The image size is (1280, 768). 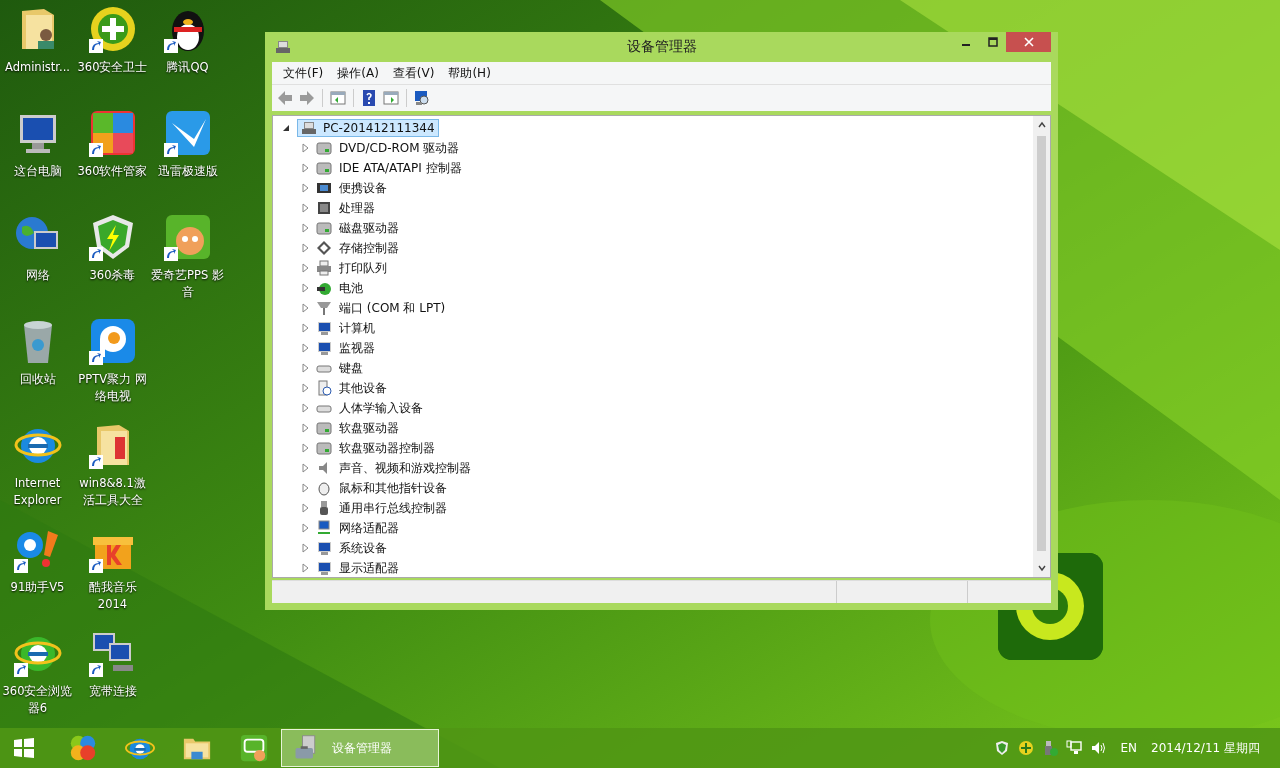 I want to click on tree-item: 鼠标和其他指针设备, so click(x=393, y=488).